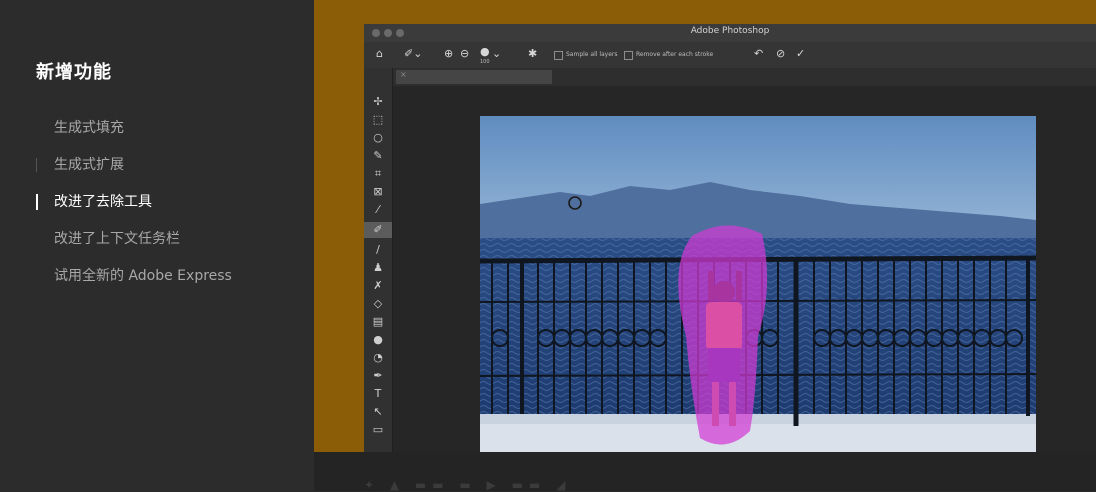 Image resolution: width=1096 pixels, height=492 pixels. What do you see at coordinates (592, 54) in the screenshot?
I see `sample-all-layers-label: Sample all layers` at bounding box center [592, 54].